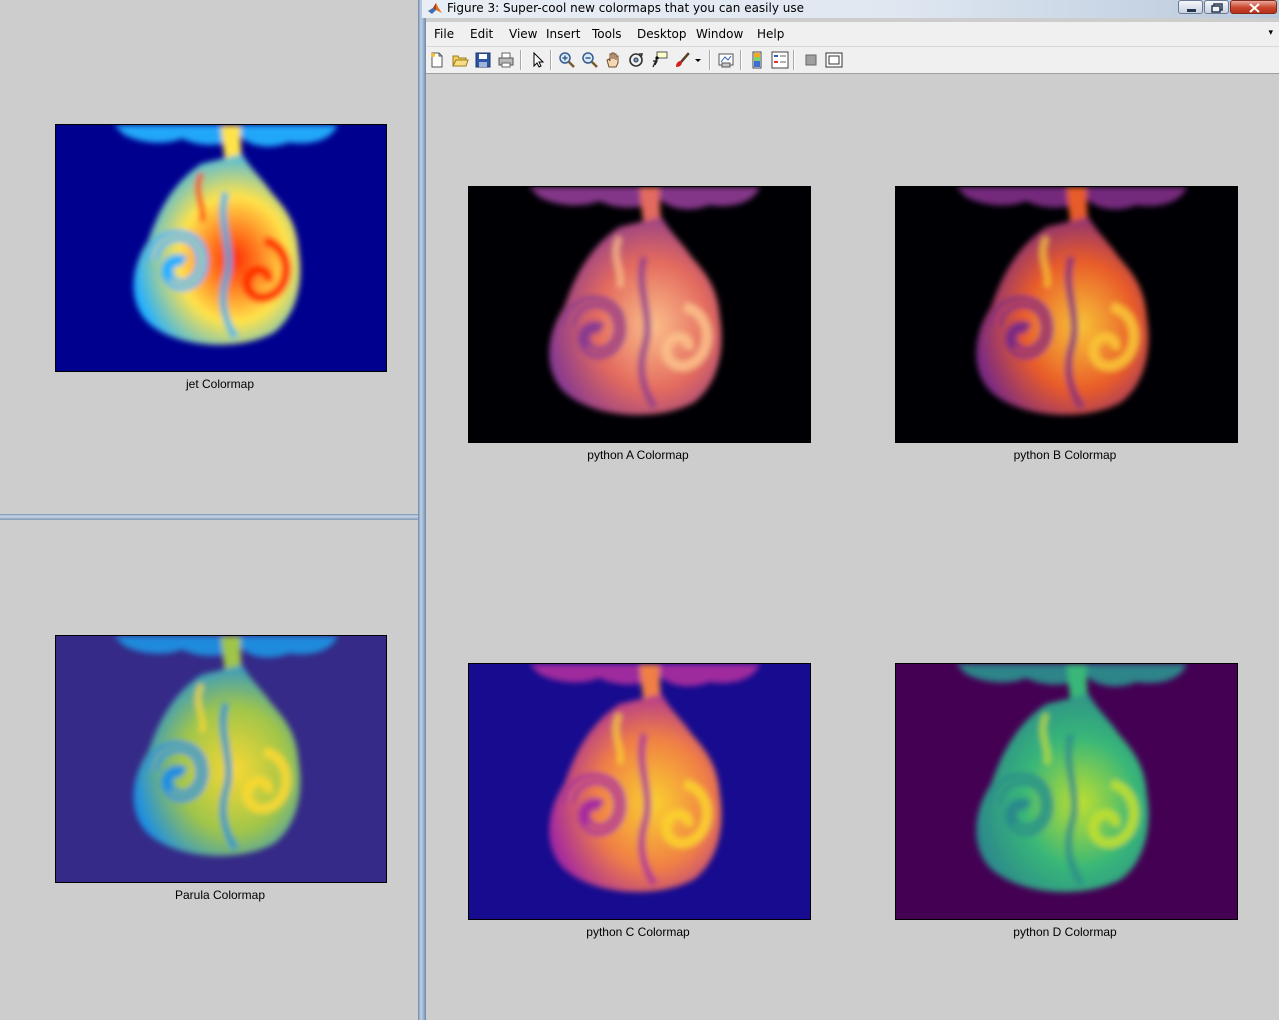 Image resolution: width=1279 pixels, height=1020 pixels. I want to click on caption-python-d: python D Colormap, so click(1065, 932).